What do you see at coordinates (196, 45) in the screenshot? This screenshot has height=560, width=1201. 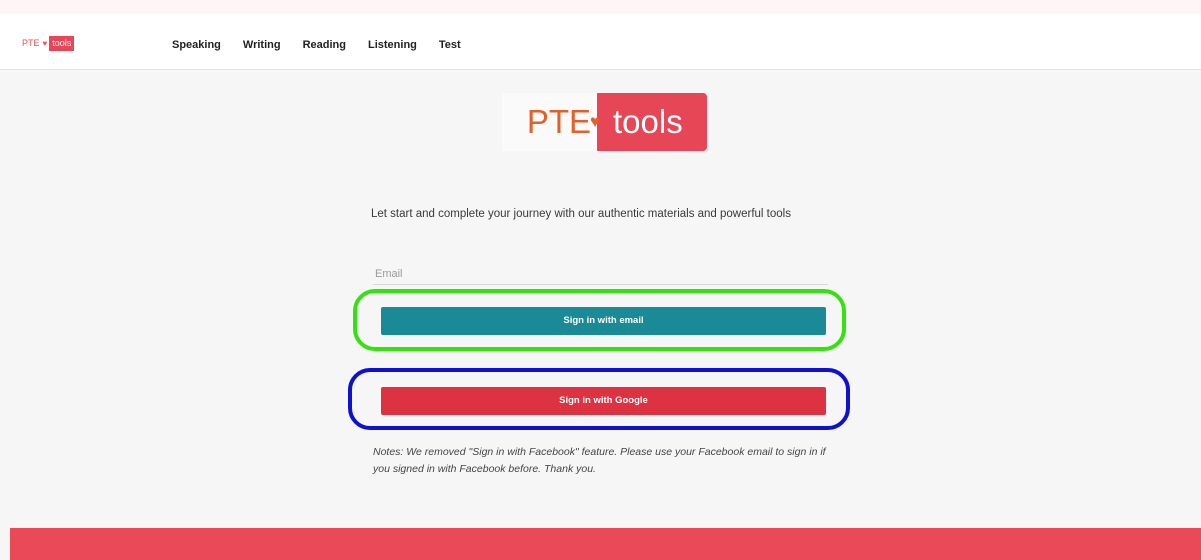 I see `nav-item-speaking: Speaking` at bounding box center [196, 45].